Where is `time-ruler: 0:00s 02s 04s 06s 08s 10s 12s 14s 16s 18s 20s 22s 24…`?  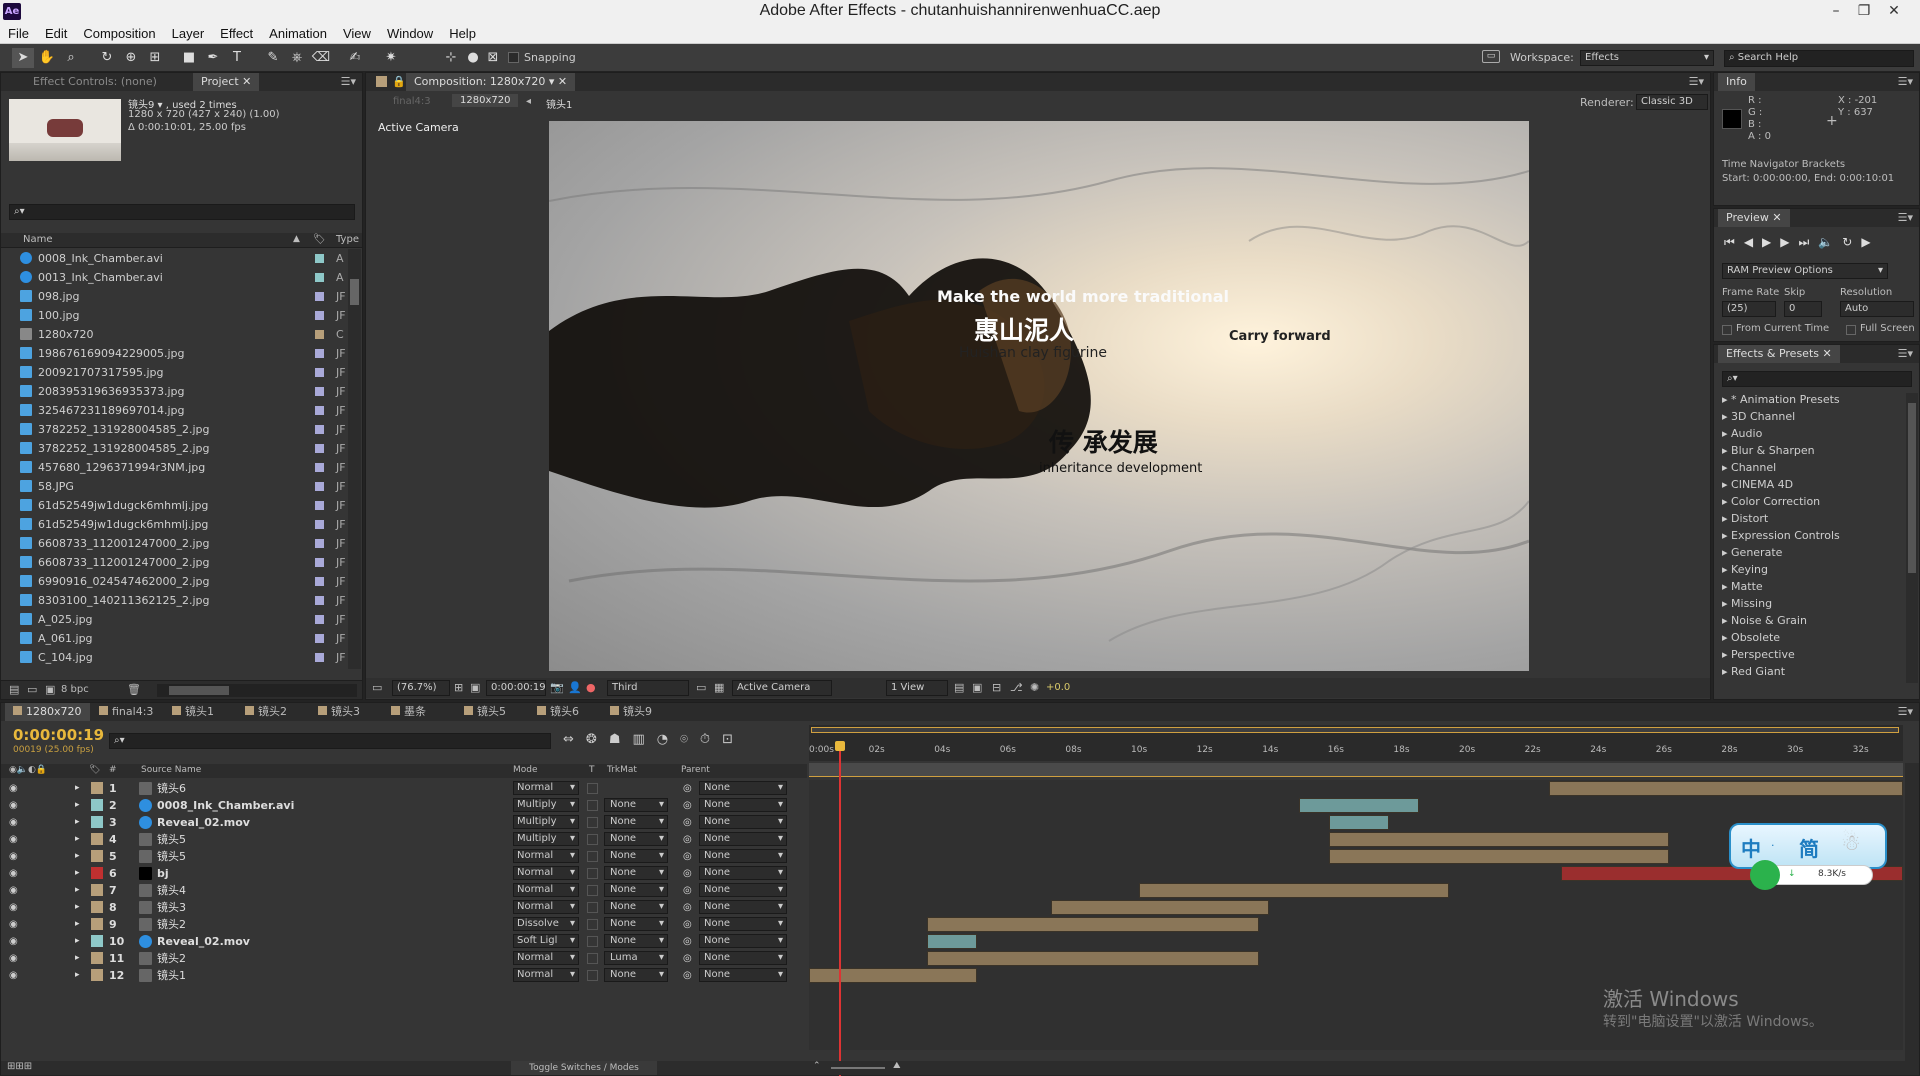 time-ruler: 0:00s 02s 04s 06s 08s 10s 12s 14s 16s 18s 20s 22s 24… is located at coordinates (1356, 752).